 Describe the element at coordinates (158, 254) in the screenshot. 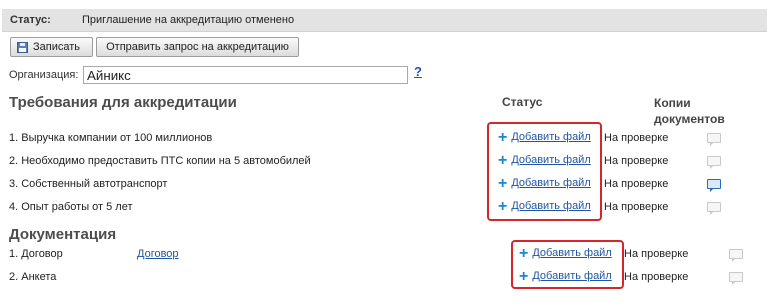

I see `contract-link: Договор` at that location.